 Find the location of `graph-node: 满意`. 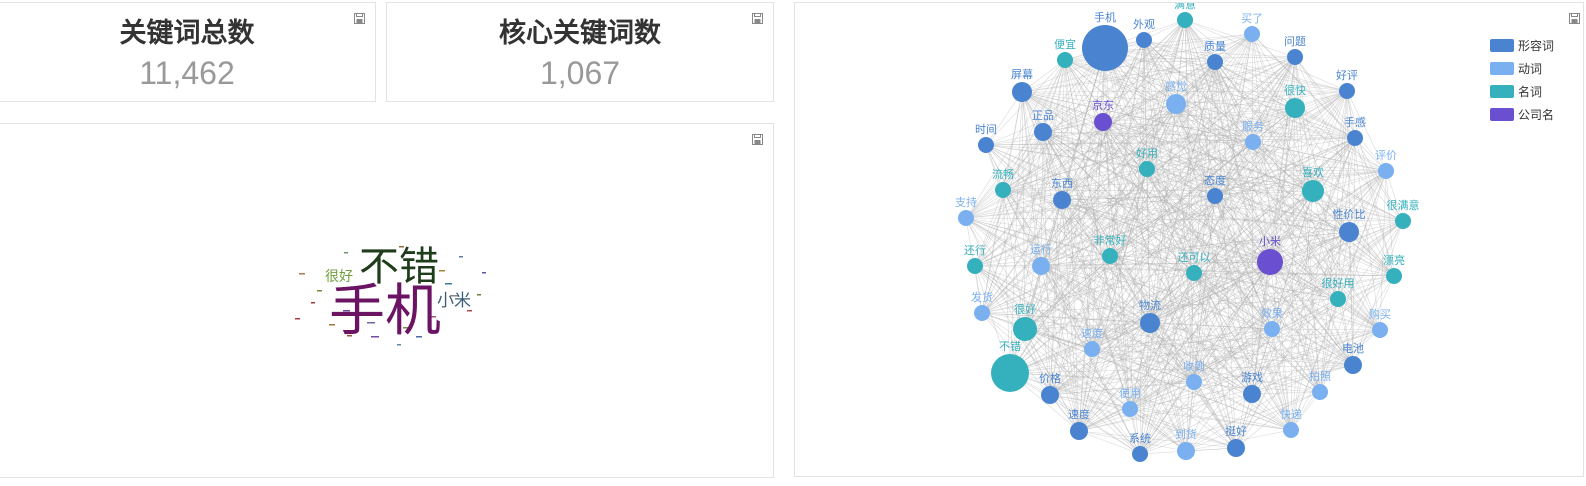

graph-node: 满意 is located at coordinates (1185, 15).